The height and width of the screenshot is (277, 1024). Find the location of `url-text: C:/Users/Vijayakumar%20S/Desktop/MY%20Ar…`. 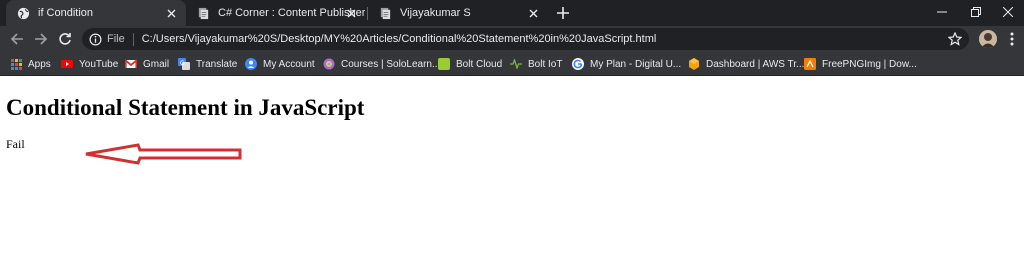

url-text: C:/Users/Vijayakumar%20S/Desktop/MY%20Ar… is located at coordinates (399, 39).